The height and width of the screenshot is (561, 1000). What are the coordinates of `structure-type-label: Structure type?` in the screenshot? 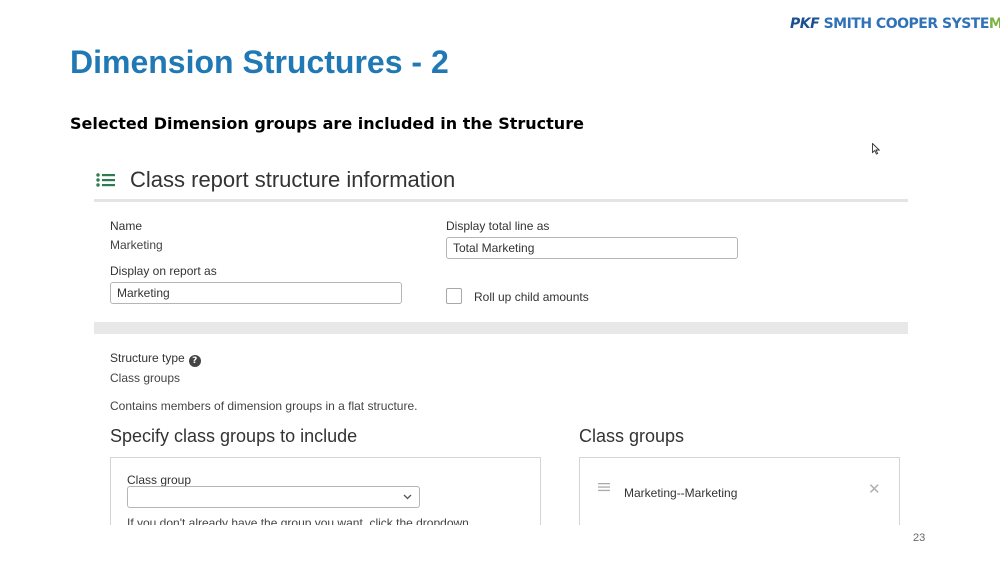 It's located at (155, 359).